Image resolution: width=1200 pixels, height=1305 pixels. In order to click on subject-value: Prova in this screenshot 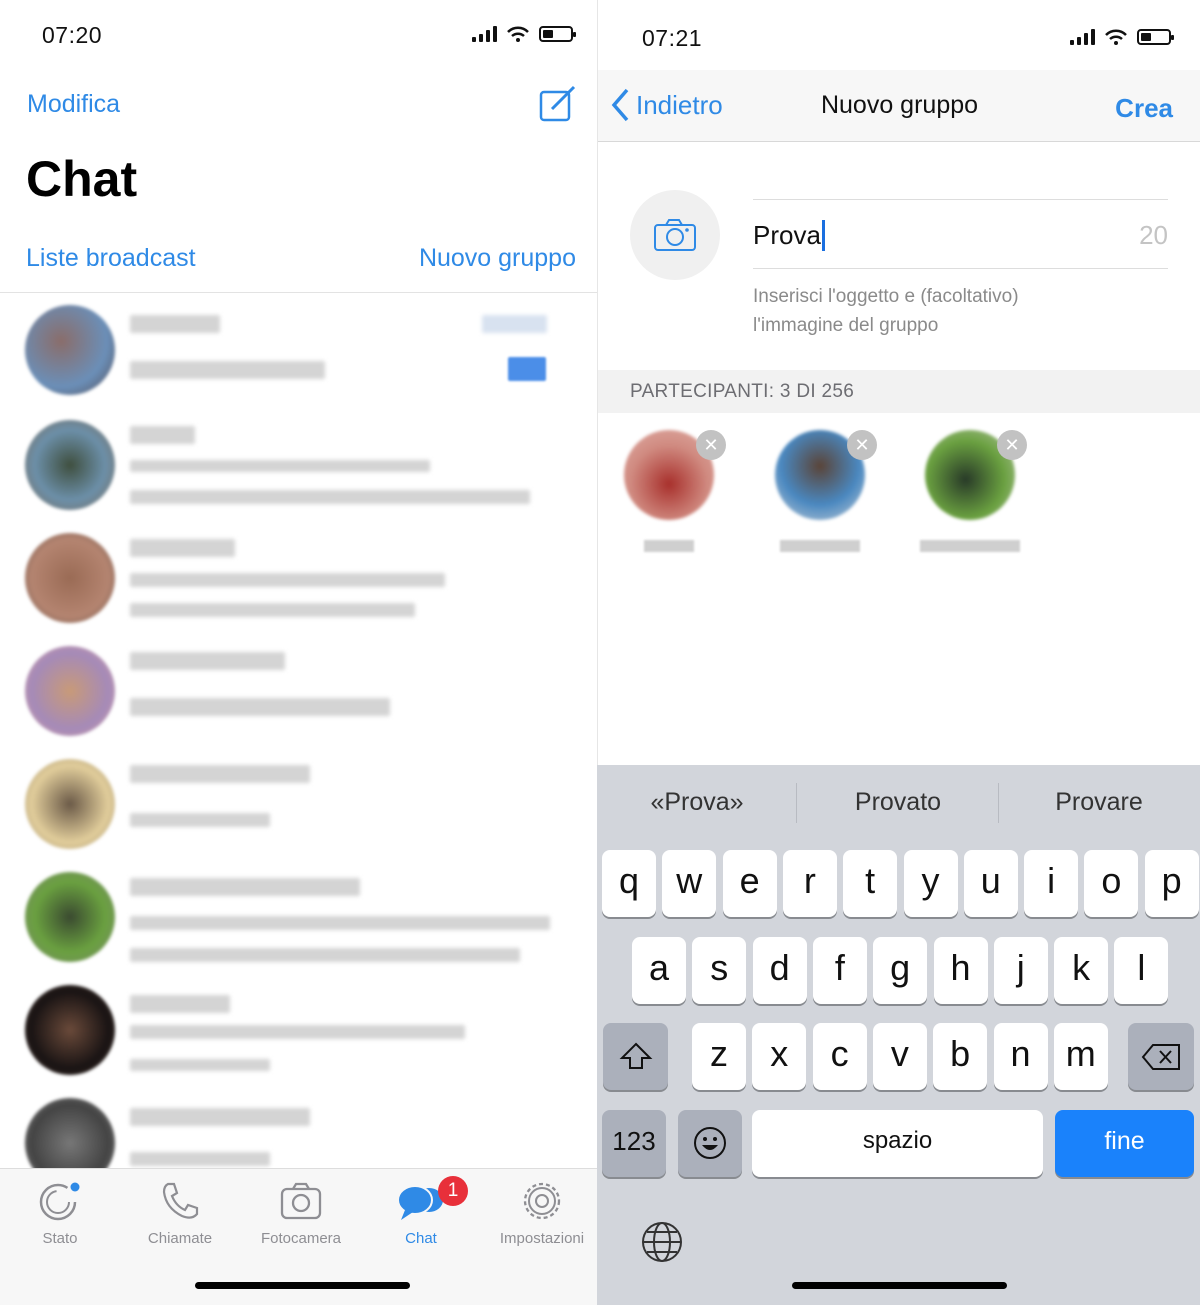, I will do `click(789, 235)`.